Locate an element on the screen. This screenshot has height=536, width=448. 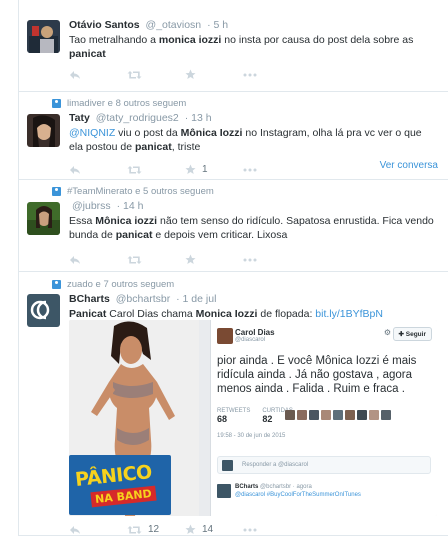
follow-context: #TeamMinerato e 5 outros seguem is located at coordinates (133, 191).